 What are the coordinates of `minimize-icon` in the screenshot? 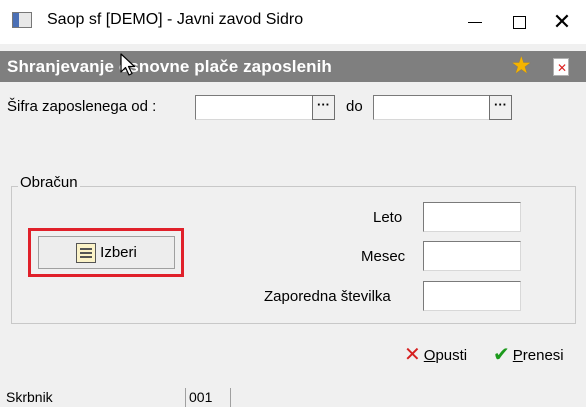 It's located at (475, 22).